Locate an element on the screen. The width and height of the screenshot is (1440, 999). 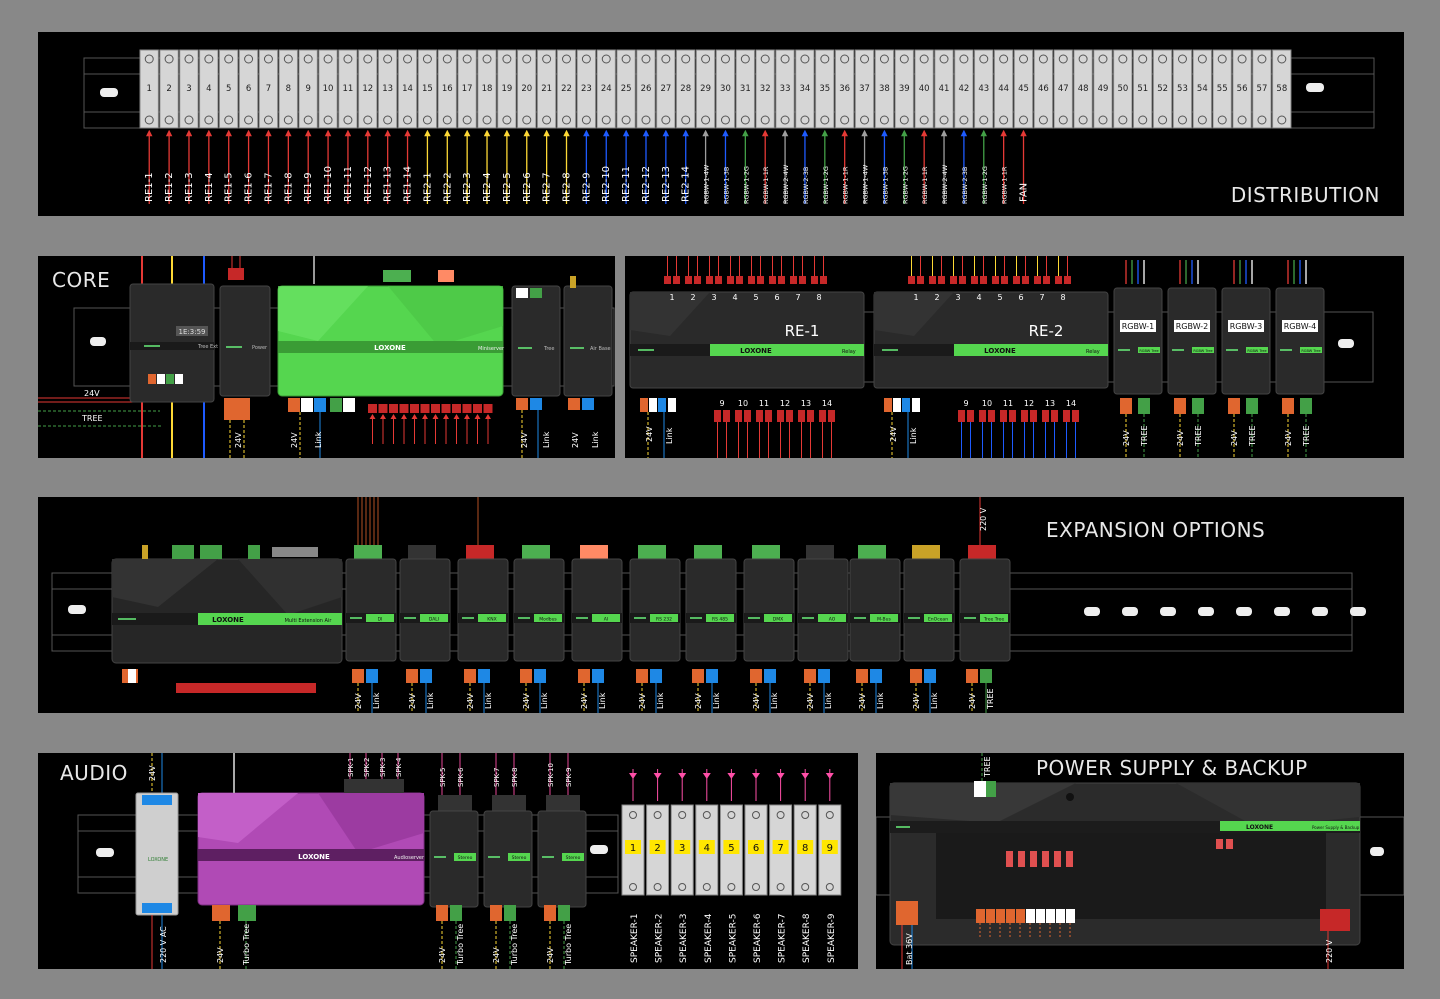
distribution-wire: RE1-14 is located at coordinates (408, 166).